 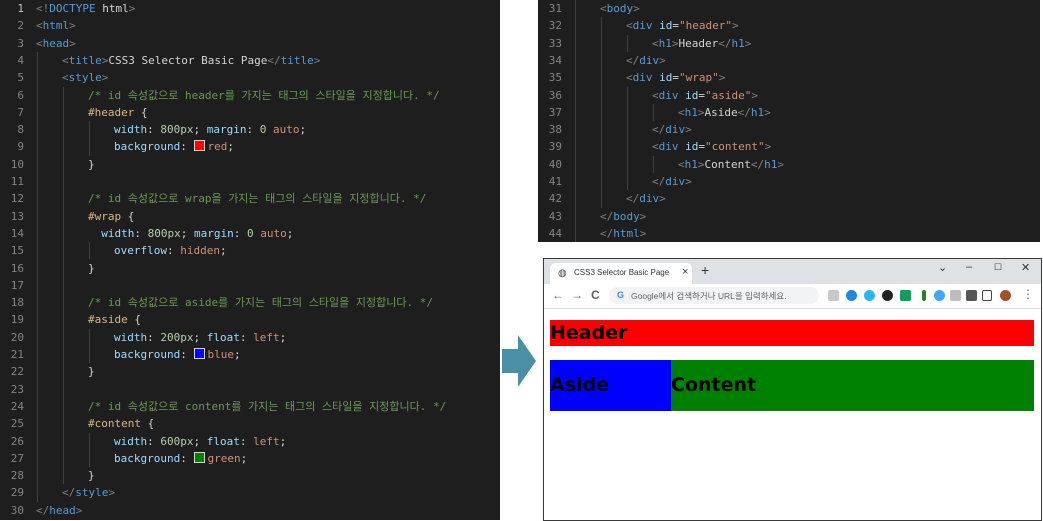 I want to click on new-tab-button: +, so click(x=705, y=270).